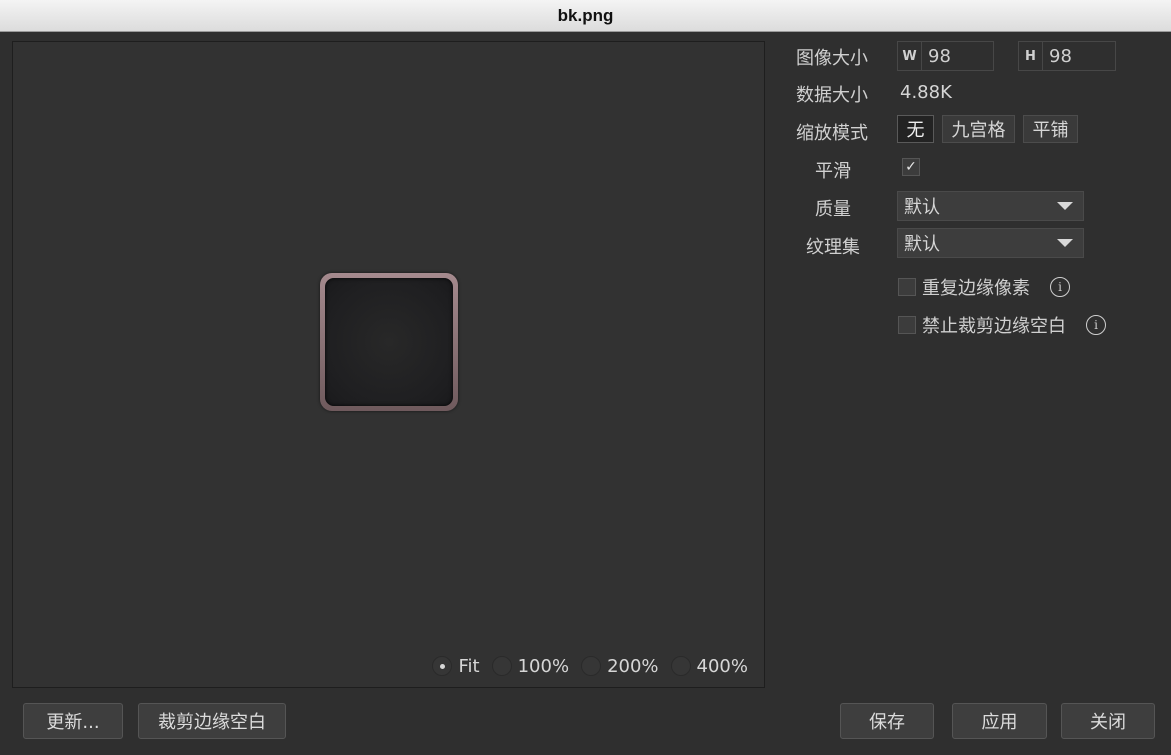  I want to click on scale-mode-nine-grid-button: 九宫格, so click(978, 129).